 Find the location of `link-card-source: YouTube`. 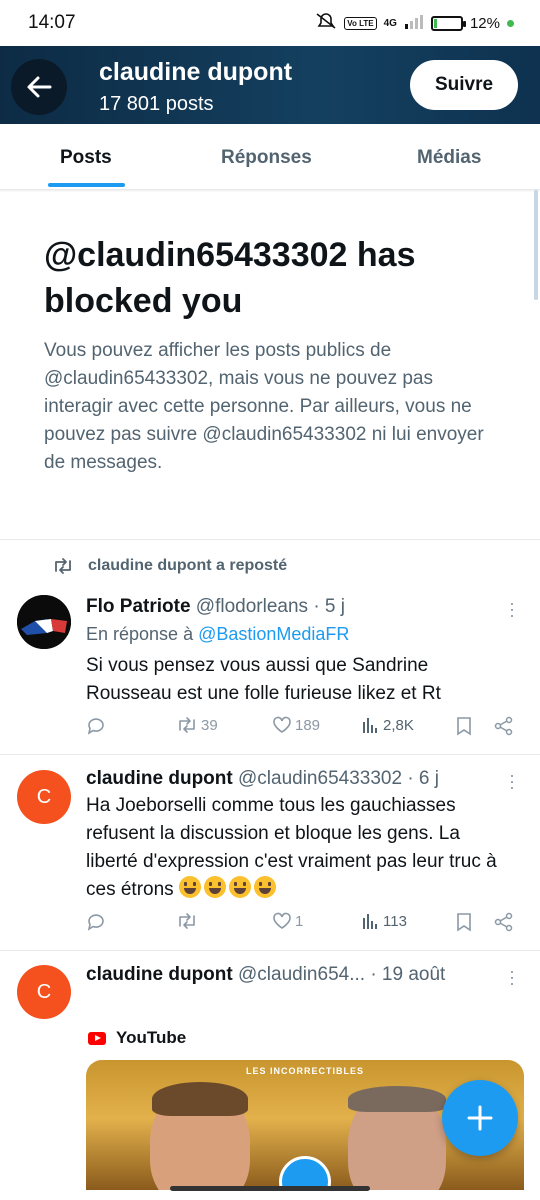

link-card-source: YouTube is located at coordinates (137, 1038).